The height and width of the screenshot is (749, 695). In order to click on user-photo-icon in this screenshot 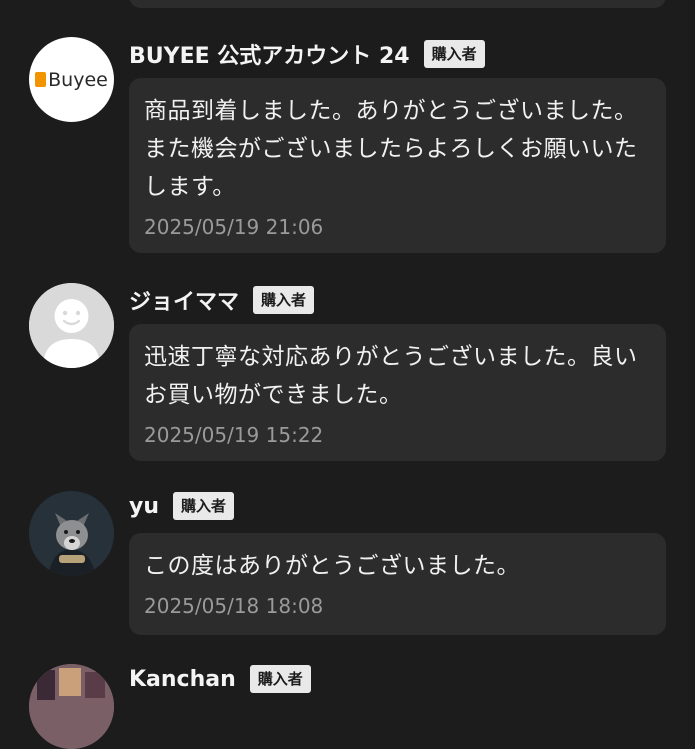, I will do `click(71, 706)`.